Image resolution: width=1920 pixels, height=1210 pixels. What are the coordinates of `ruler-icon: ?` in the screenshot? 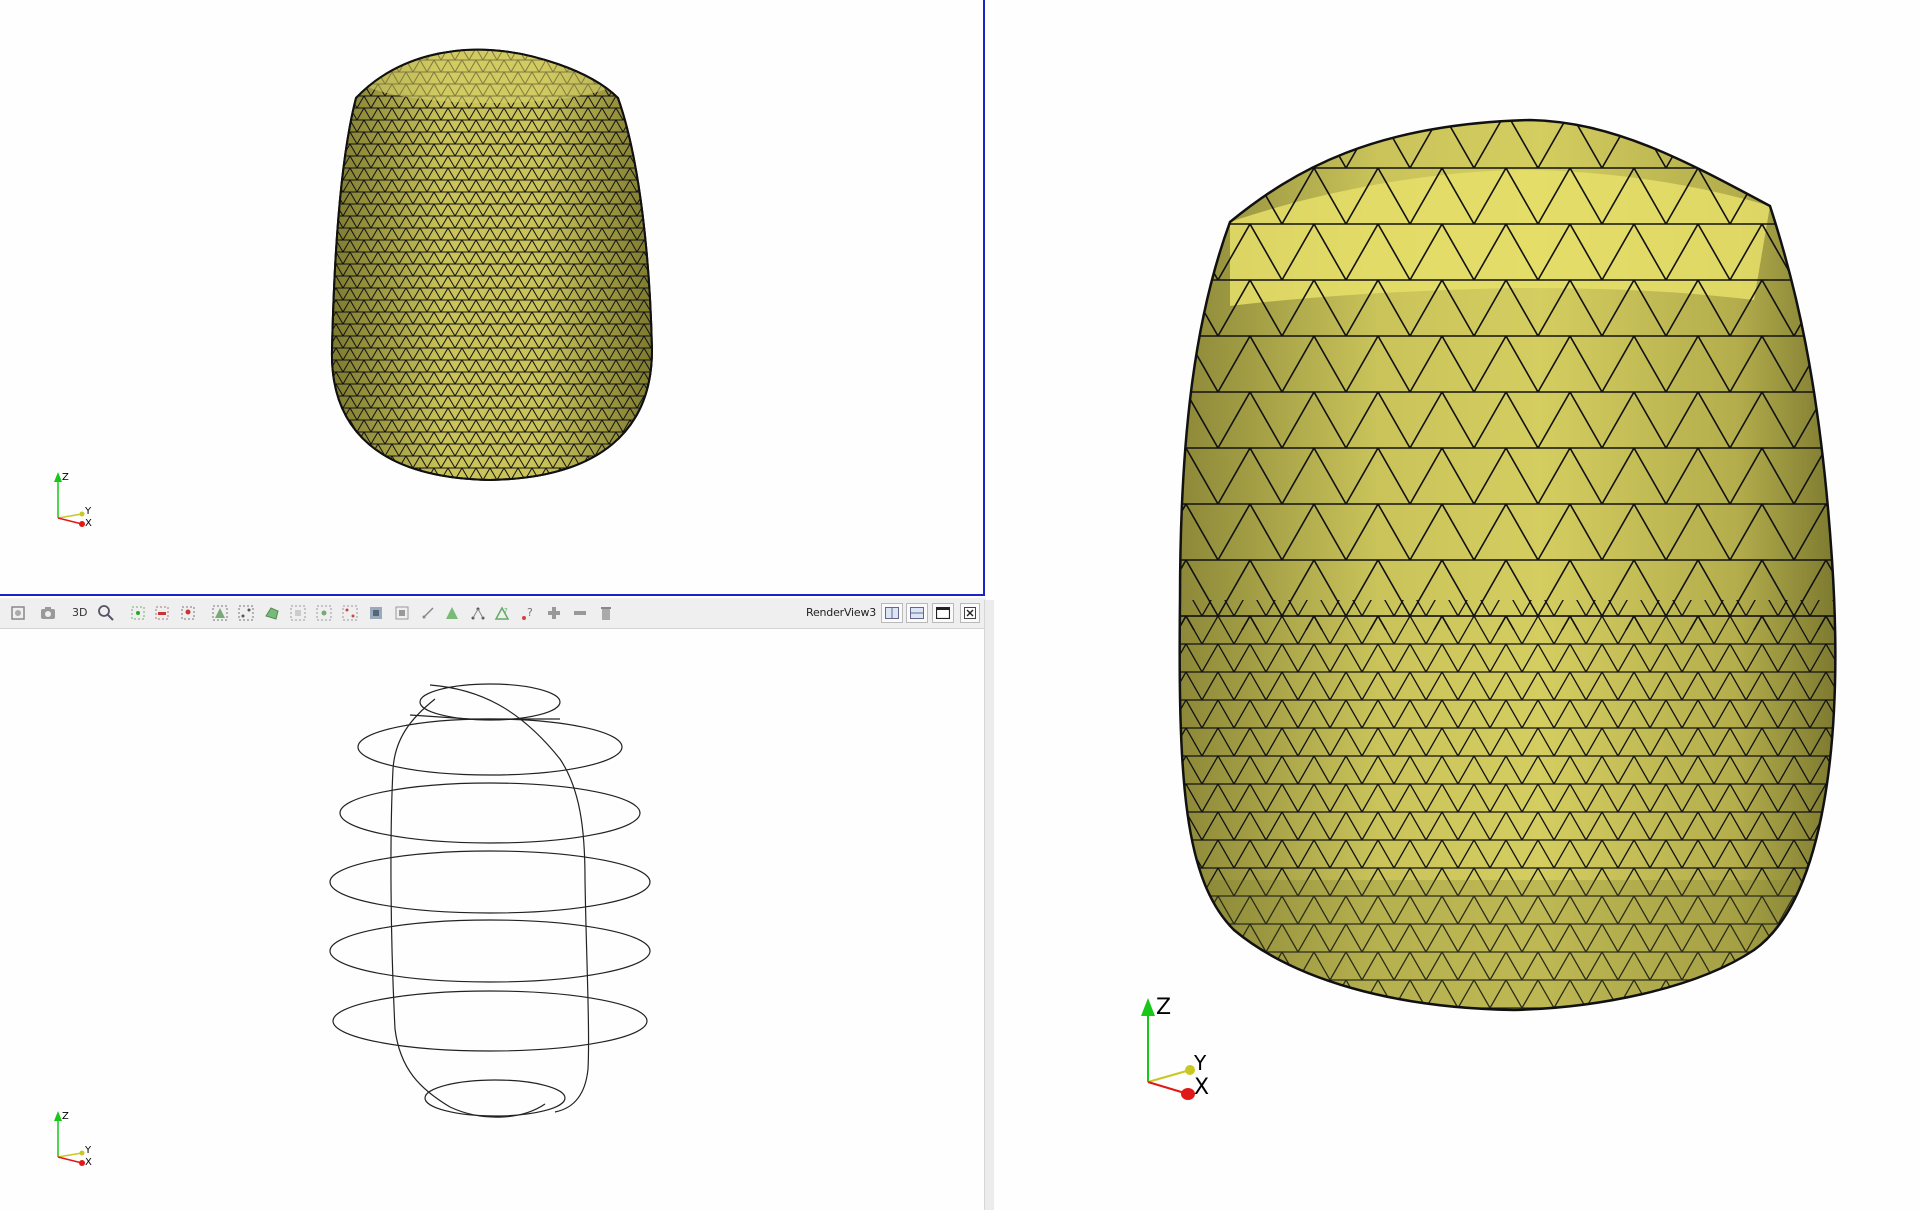 It's located at (502, 613).